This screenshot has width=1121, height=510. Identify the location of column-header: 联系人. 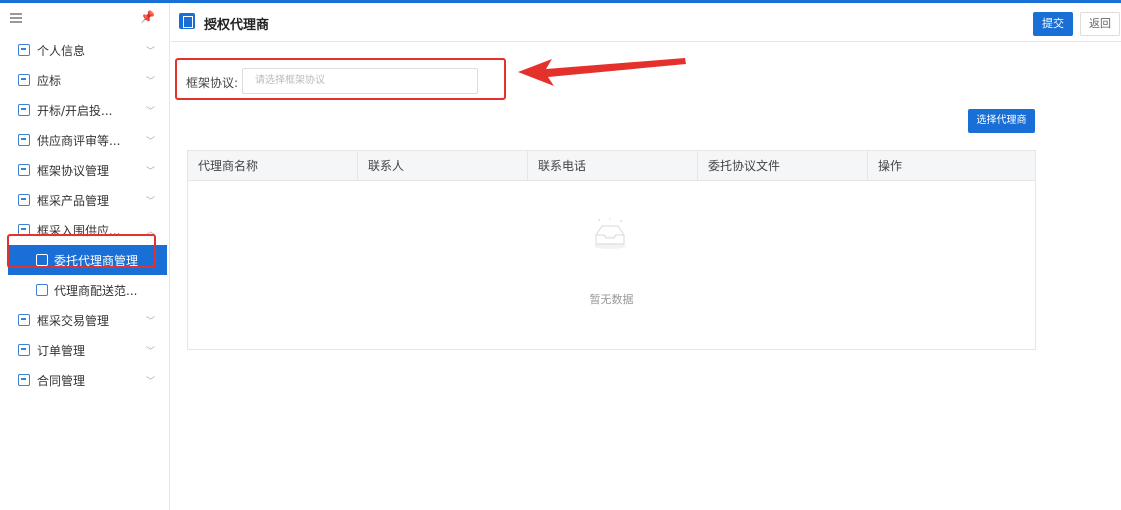
(443, 165).